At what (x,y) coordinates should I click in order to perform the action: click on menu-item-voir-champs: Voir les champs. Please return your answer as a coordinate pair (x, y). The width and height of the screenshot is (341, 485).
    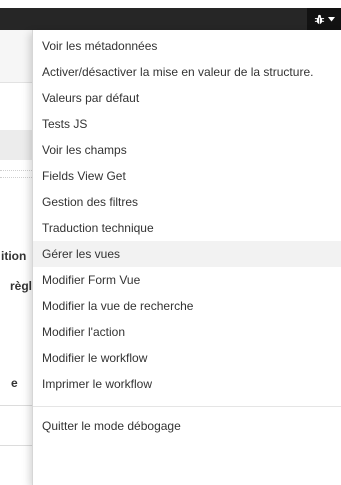
    Looking at the image, I should click on (187, 150).